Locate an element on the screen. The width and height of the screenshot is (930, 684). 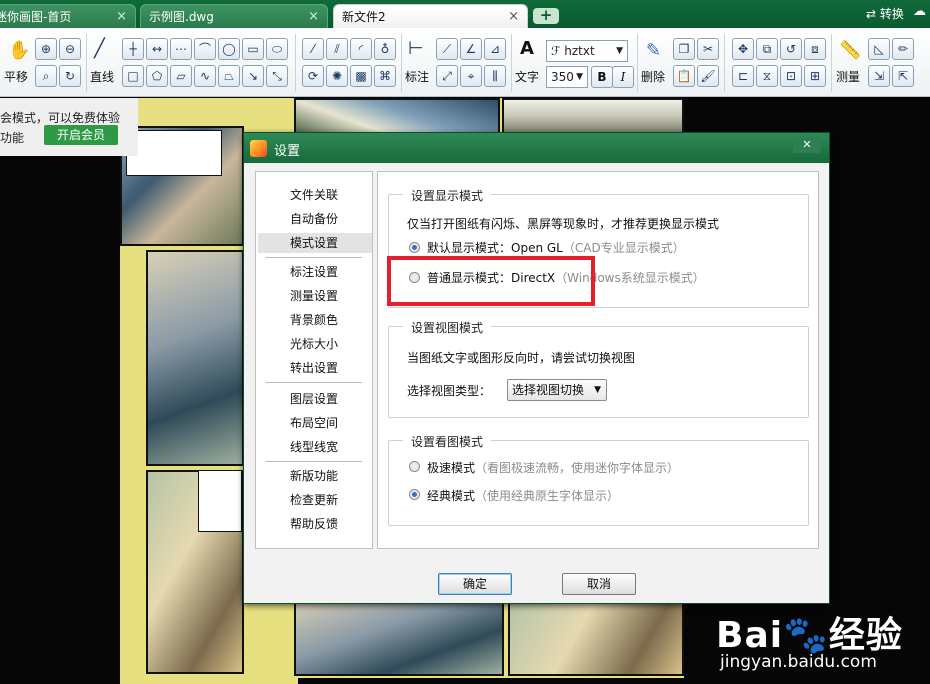
close-icon: ✕ is located at coordinates (807, 145).